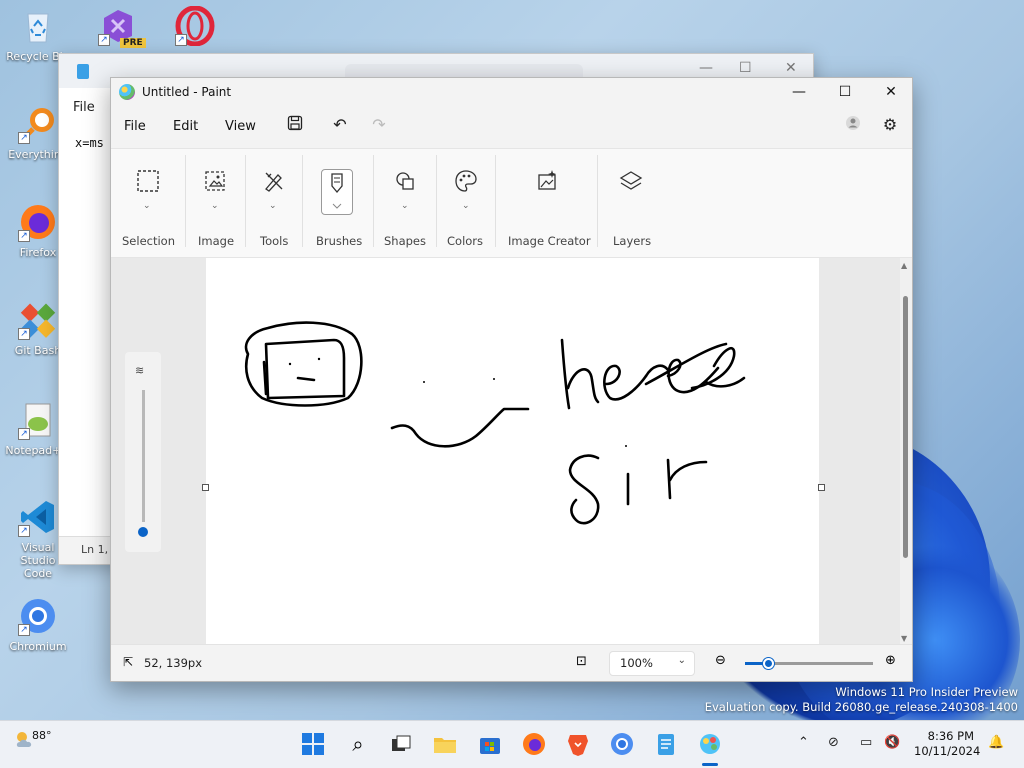  What do you see at coordinates (143, 532) in the screenshot?
I see `brush-size-knob` at bounding box center [143, 532].